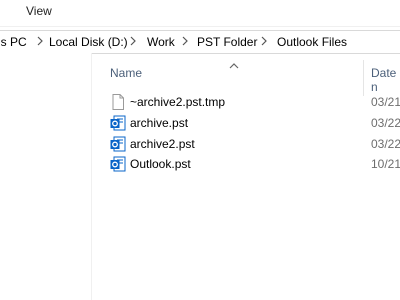  Describe the element at coordinates (161, 42) in the screenshot. I see `breadcrumb-work: Work` at that location.